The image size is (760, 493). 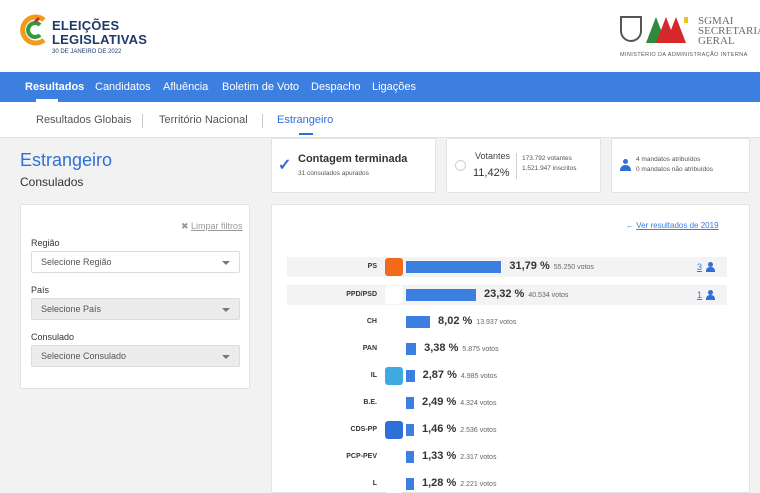 What do you see at coordinates (461, 348) in the screenshot?
I see `party-percentage: 3,38 % 5.875 votos` at bounding box center [461, 348].